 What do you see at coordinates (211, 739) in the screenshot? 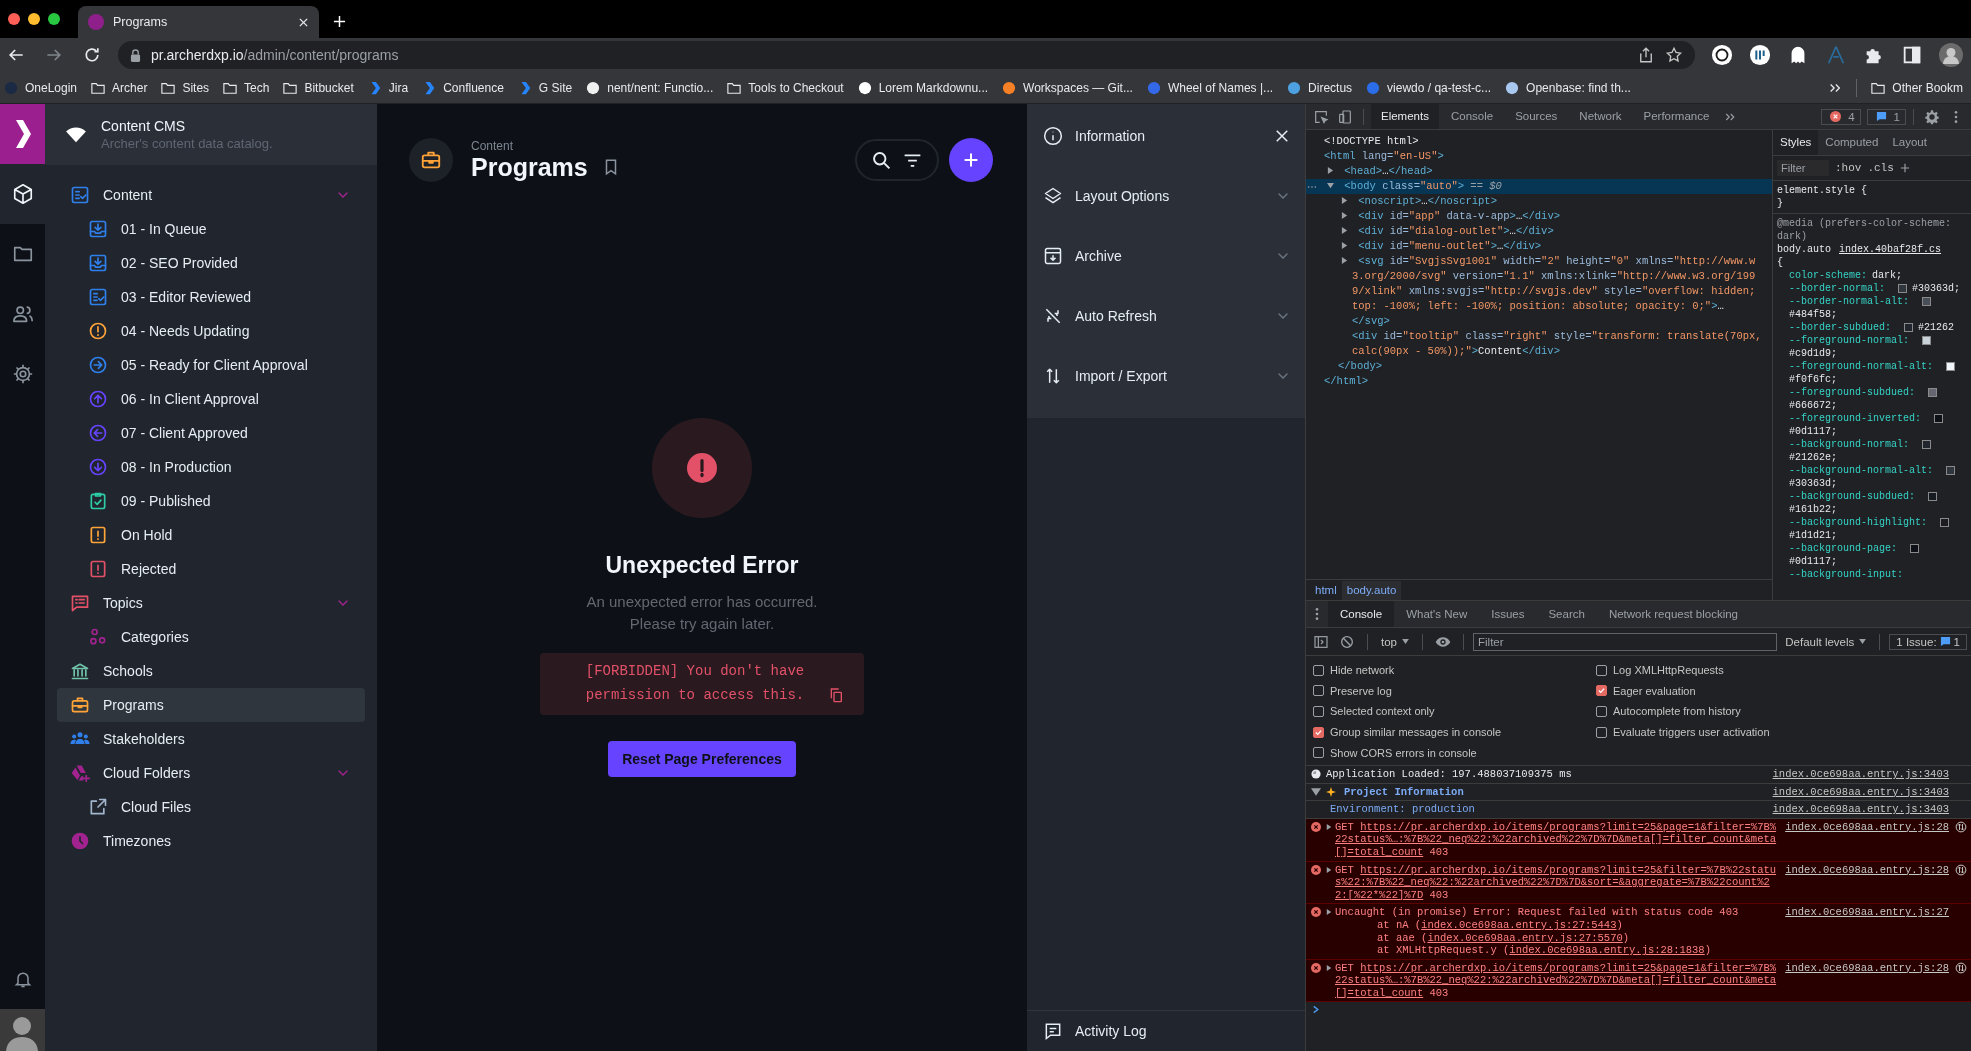
I see `nav-item: Stakeholders` at bounding box center [211, 739].